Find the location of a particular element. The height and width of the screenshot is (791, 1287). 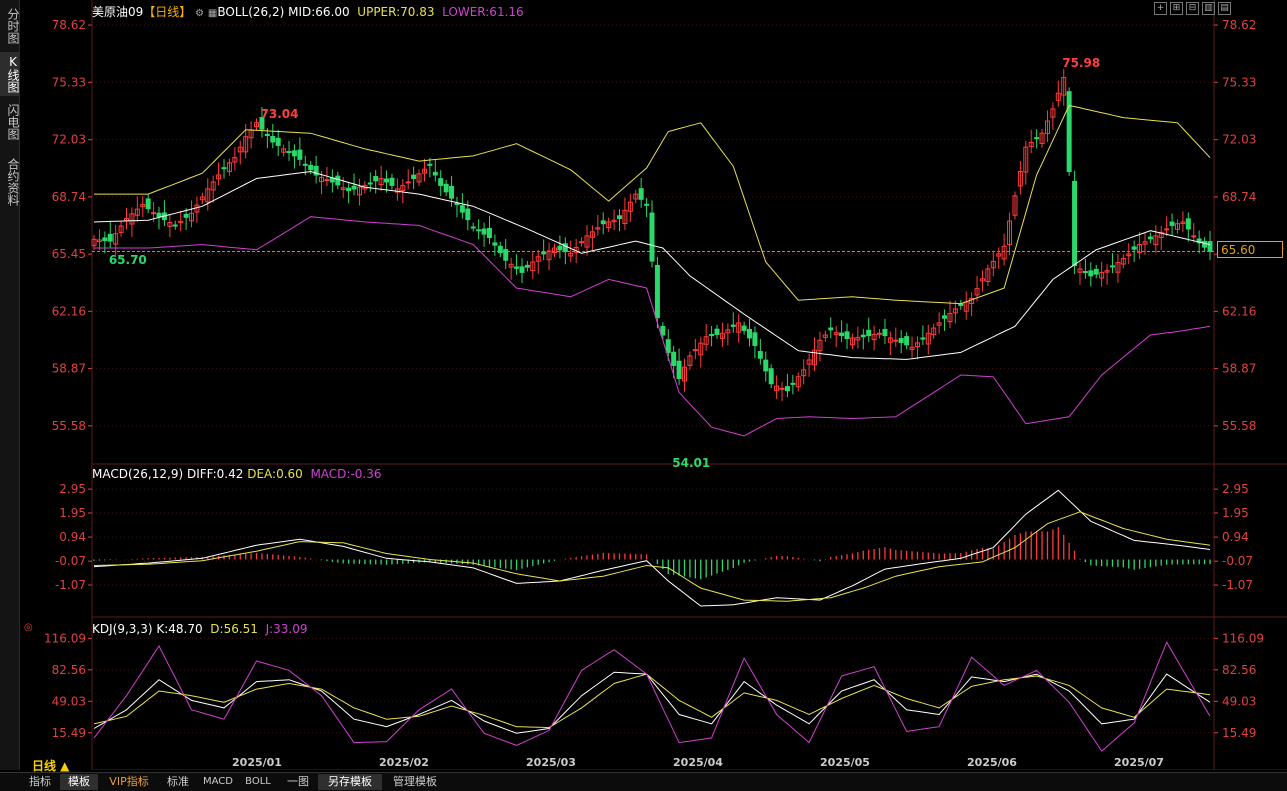

kdj-tick-label: 116.09 is located at coordinates (65, 638).